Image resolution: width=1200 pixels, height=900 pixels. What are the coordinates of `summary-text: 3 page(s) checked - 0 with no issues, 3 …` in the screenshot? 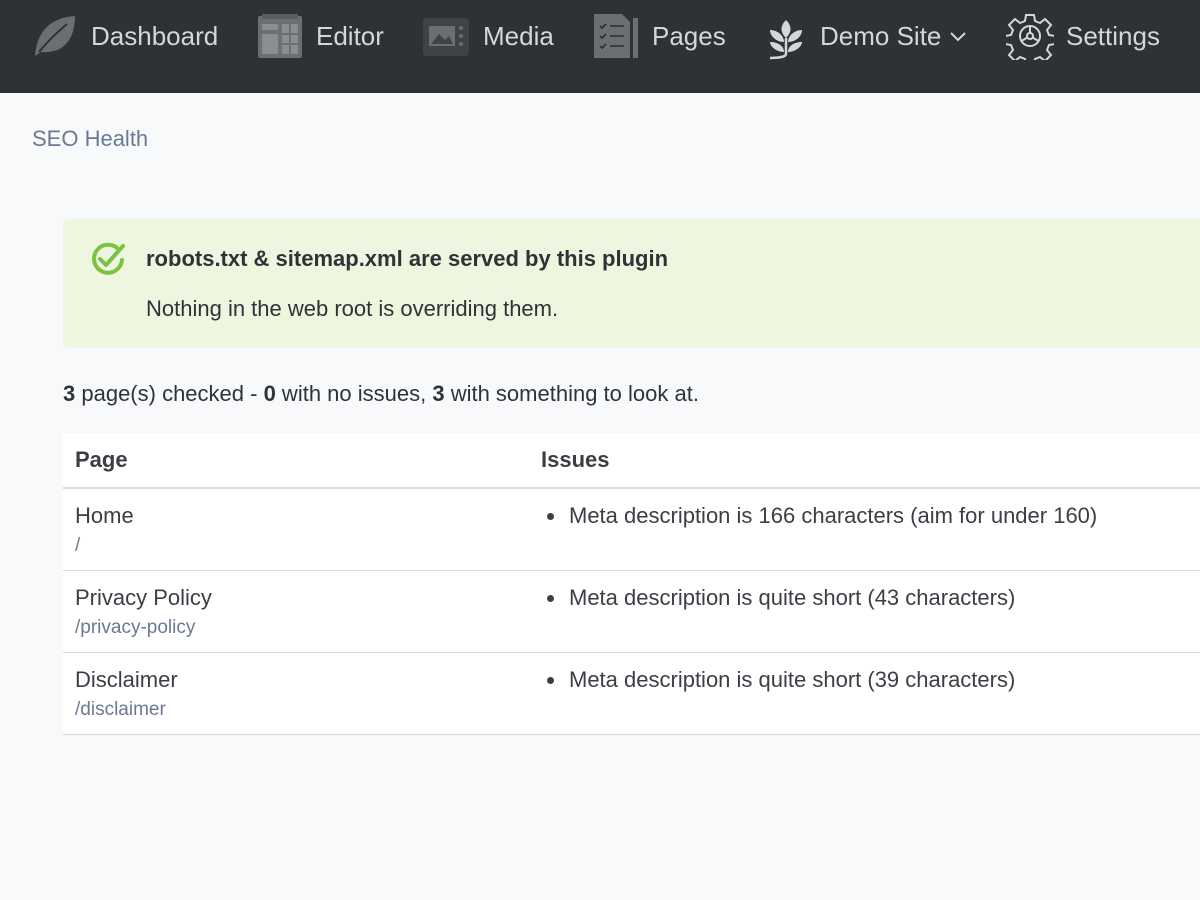 It's located at (381, 394).